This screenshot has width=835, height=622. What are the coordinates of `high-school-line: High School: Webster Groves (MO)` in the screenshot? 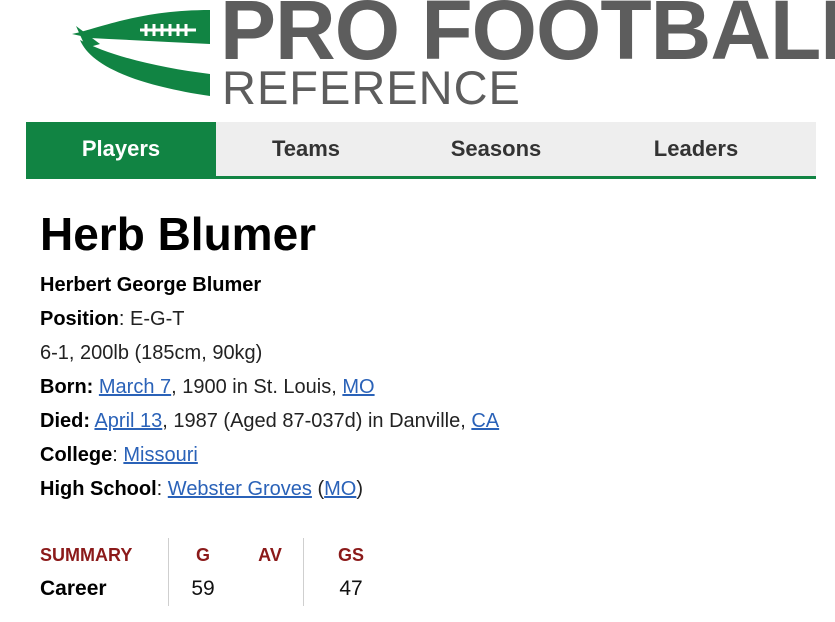 It's located at (202, 489).